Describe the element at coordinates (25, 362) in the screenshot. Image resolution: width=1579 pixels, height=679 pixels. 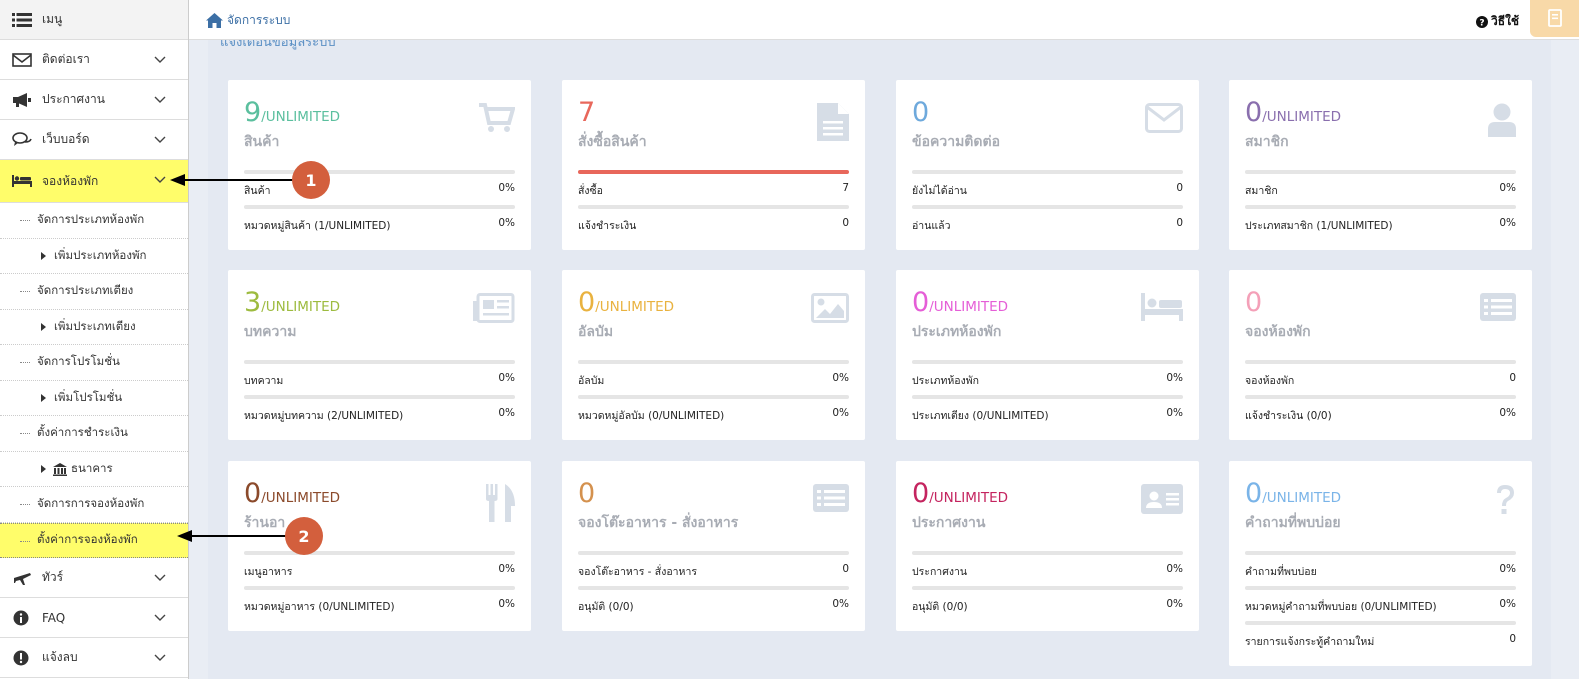
I see `tree-dash` at that location.